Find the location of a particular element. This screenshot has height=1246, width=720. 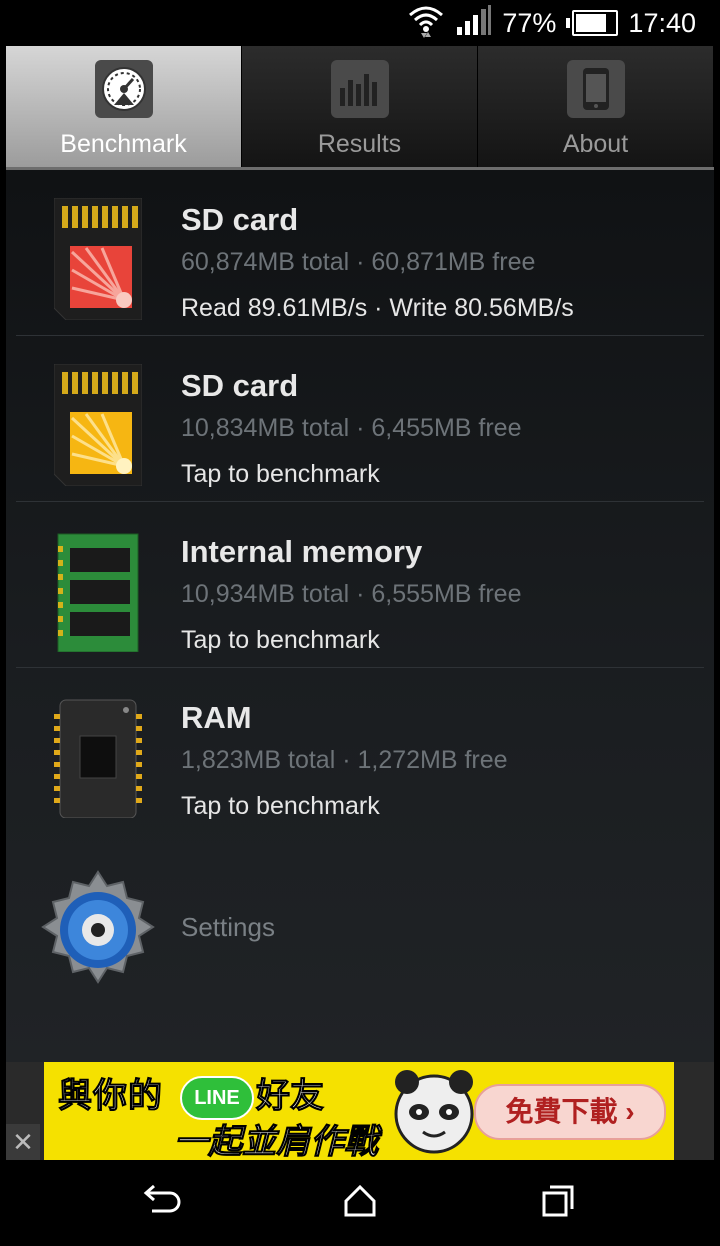

ad-text: 好友 is located at coordinates (290, 1096).